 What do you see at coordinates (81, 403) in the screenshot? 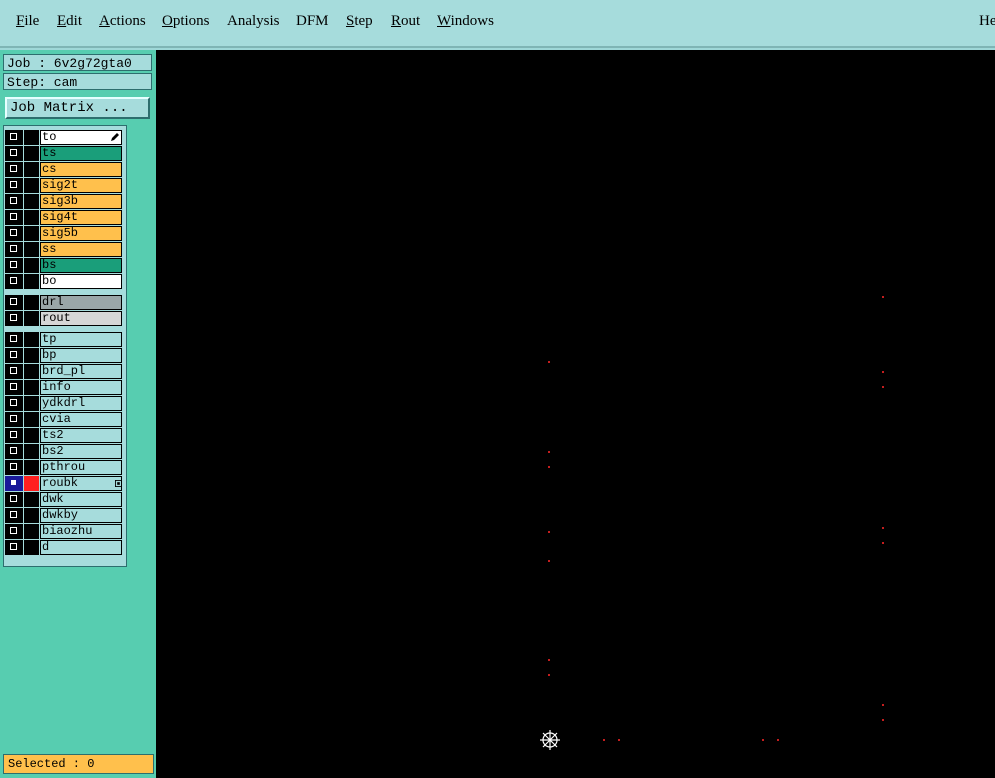
I see `layer-name: ydkdrl` at bounding box center [81, 403].